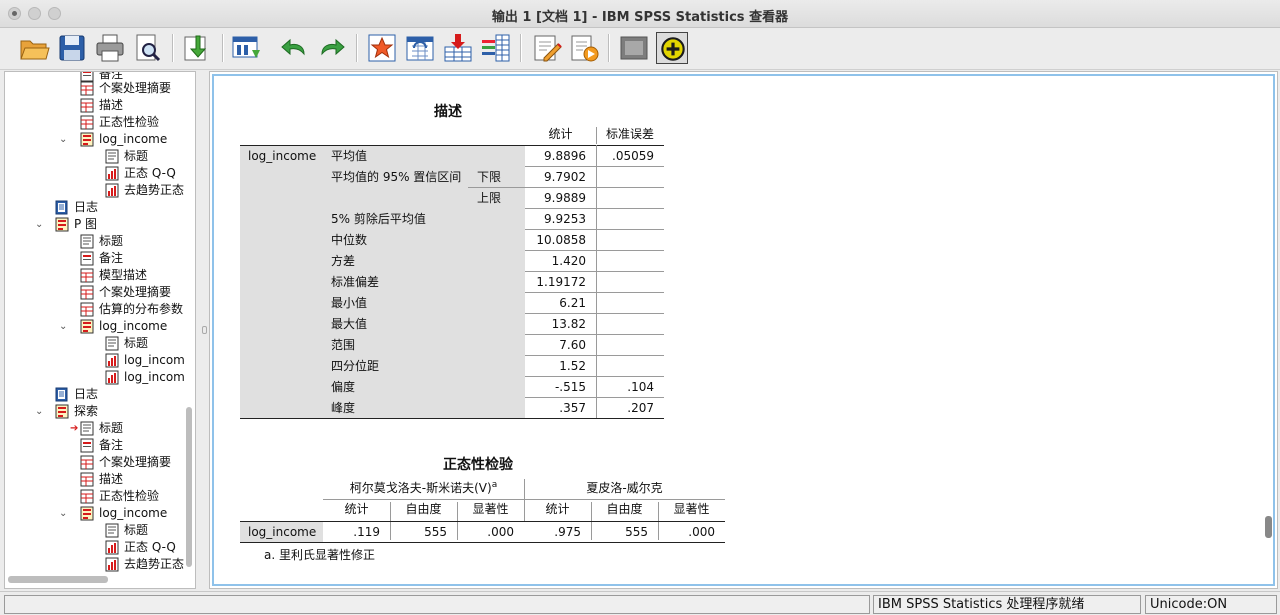 The image size is (1280, 615). I want to click on descriptives-row-label: 范围, so click(343, 345).